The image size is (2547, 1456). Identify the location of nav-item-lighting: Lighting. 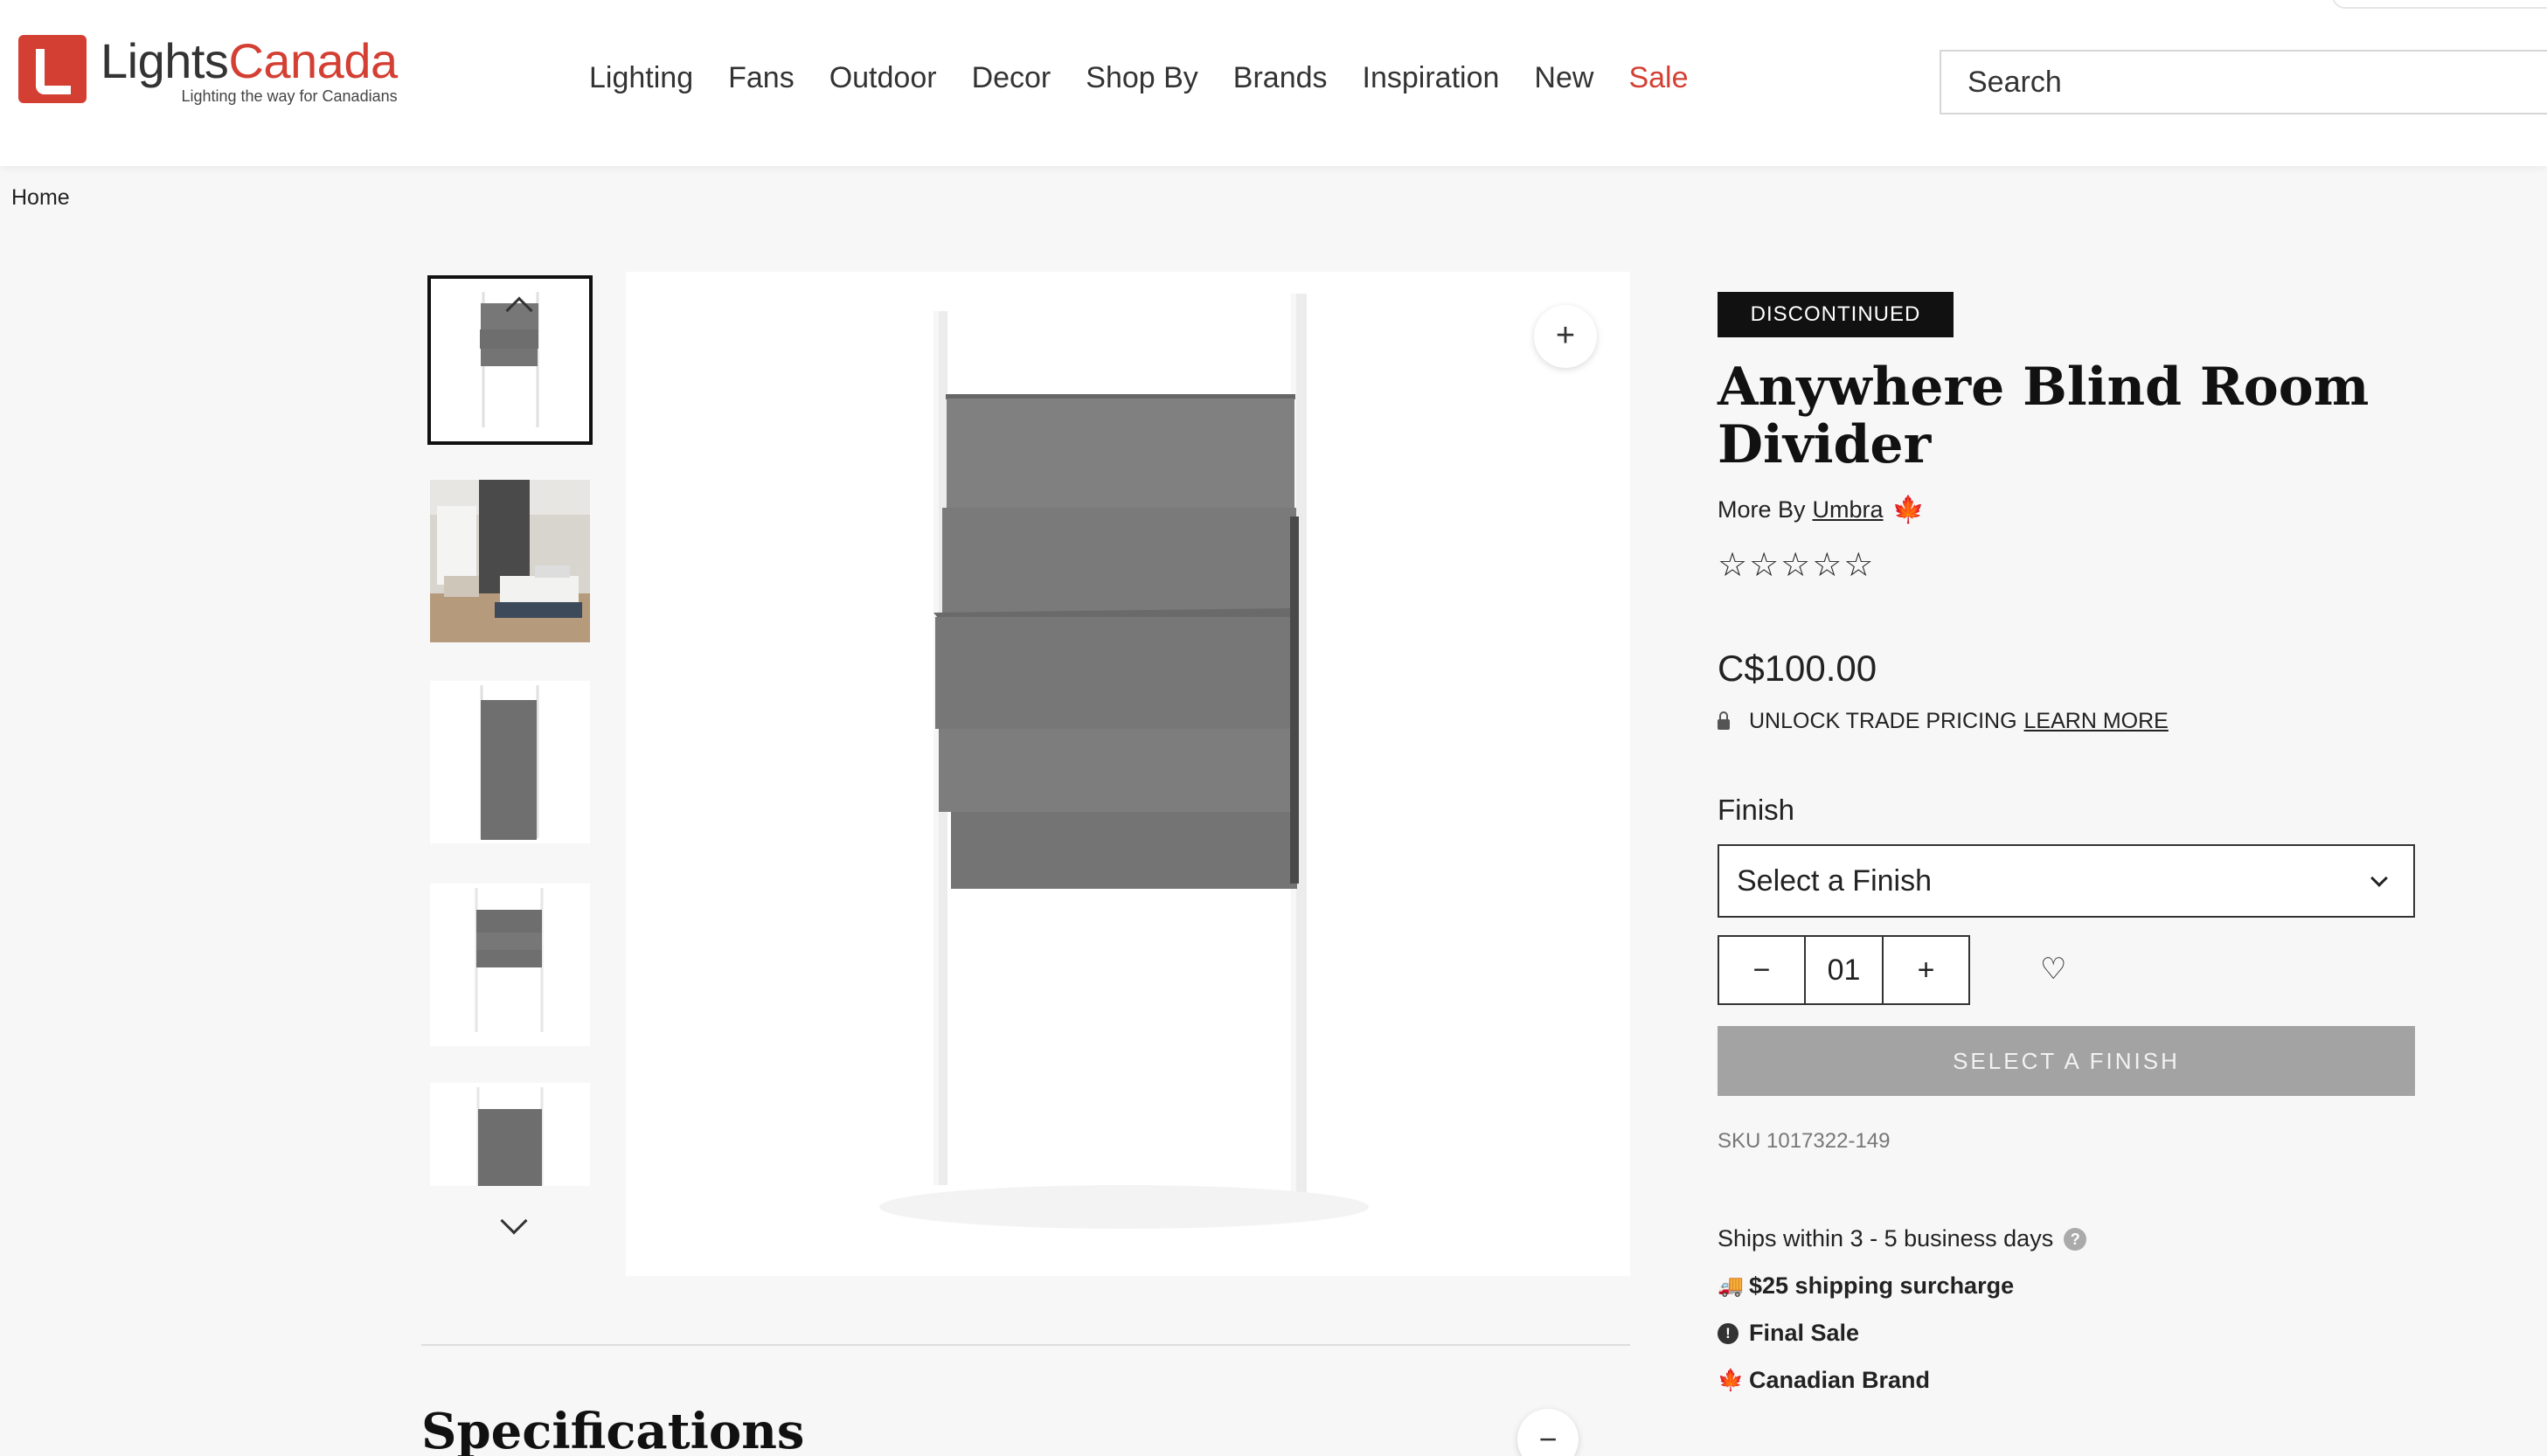
(641, 78).